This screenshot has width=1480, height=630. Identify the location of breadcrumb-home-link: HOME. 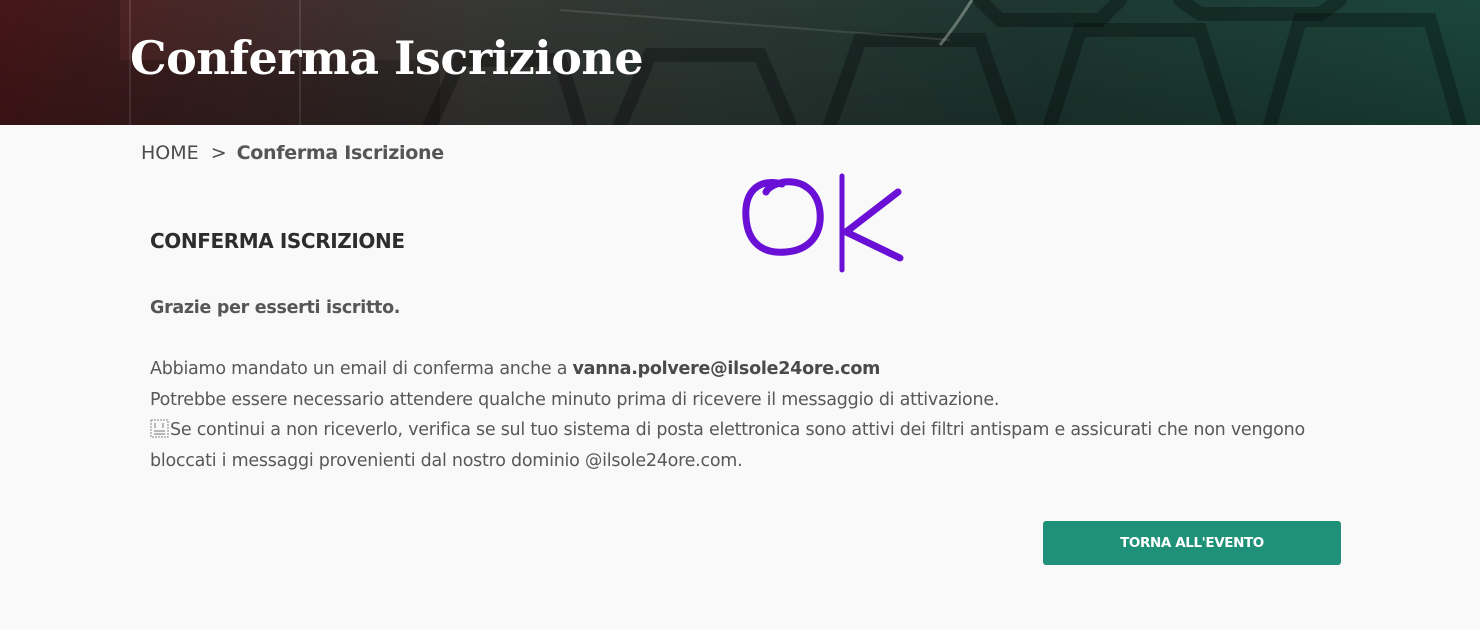
(170, 153).